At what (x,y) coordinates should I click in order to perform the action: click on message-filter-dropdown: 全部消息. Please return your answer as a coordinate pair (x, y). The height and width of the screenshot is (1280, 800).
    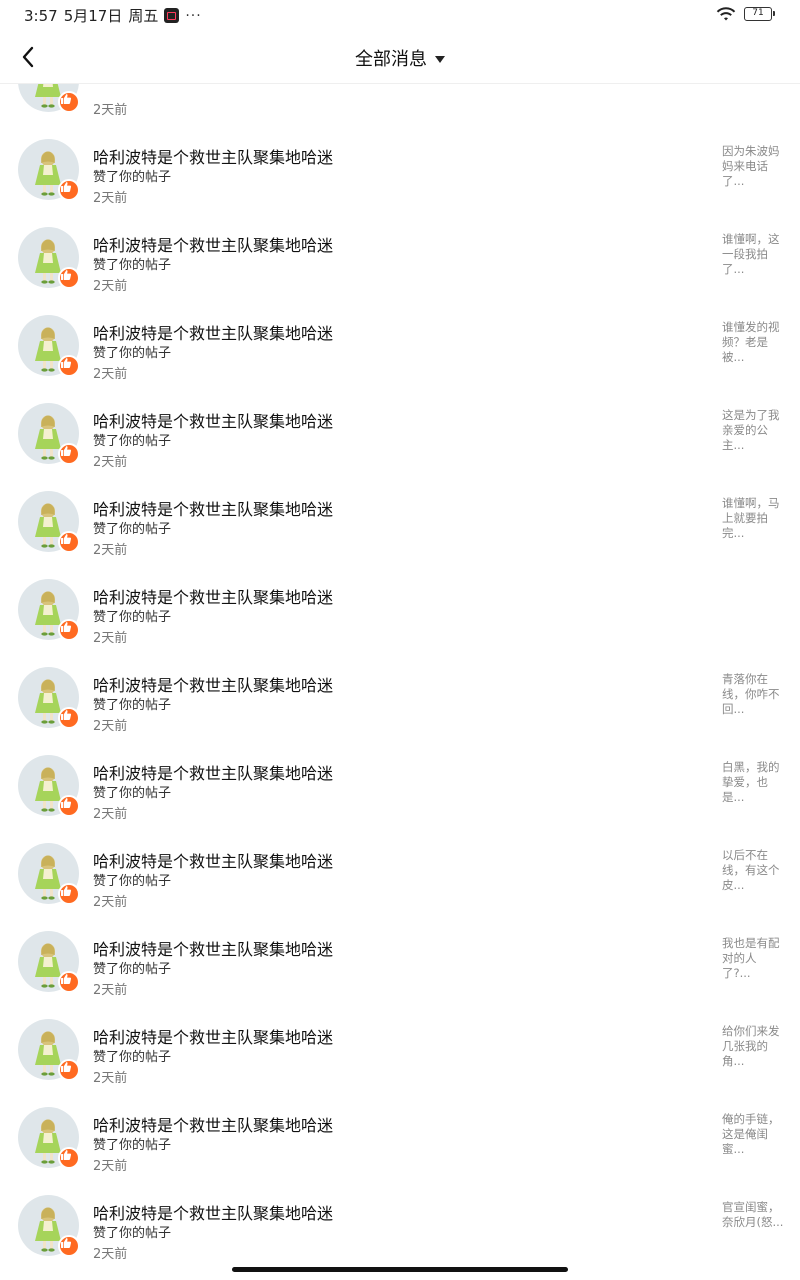
    Looking at the image, I should click on (400, 58).